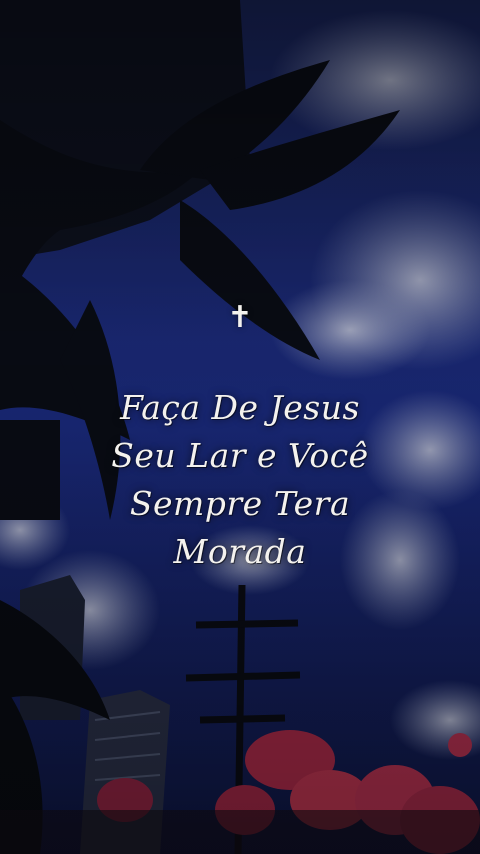 Image resolution: width=480 pixels, height=854 pixels. What do you see at coordinates (240, 317) in the screenshot?
I see `cross-icon: ✝` at bounding box center [240, 317].